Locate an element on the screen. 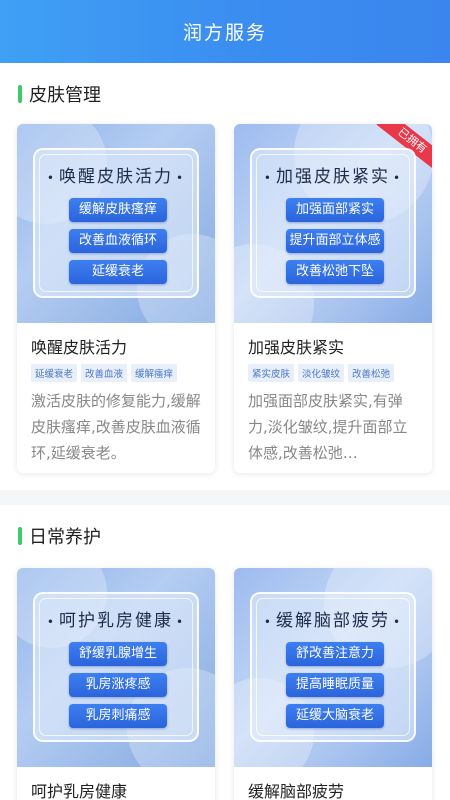 The width and height of the screenshot is (450, 800). poster-benefit-pill: 提高睡眠质量 is located at coordinates (335, 685).